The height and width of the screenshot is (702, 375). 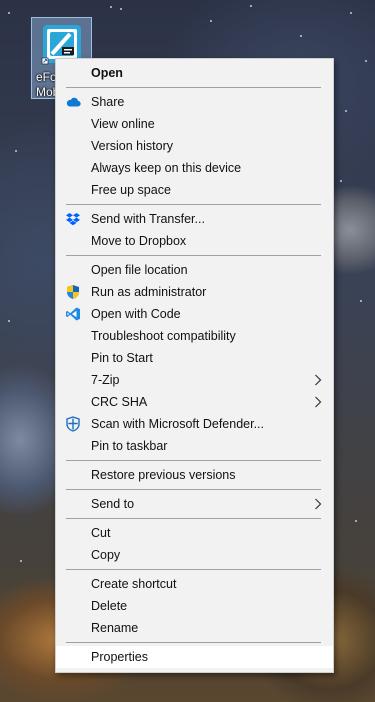 What do you see at coordinates (101, 533) in the screenshot?
I see `menu-item-label: Cut` at bounding box center [101, 533].